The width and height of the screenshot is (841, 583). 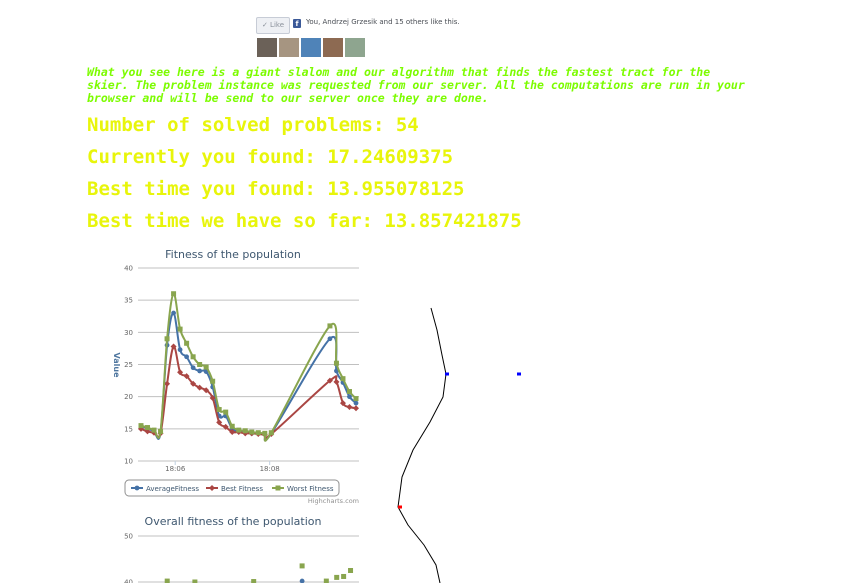 I want to click on legend-label: Worst Fitness, so click(x=310, y=489).